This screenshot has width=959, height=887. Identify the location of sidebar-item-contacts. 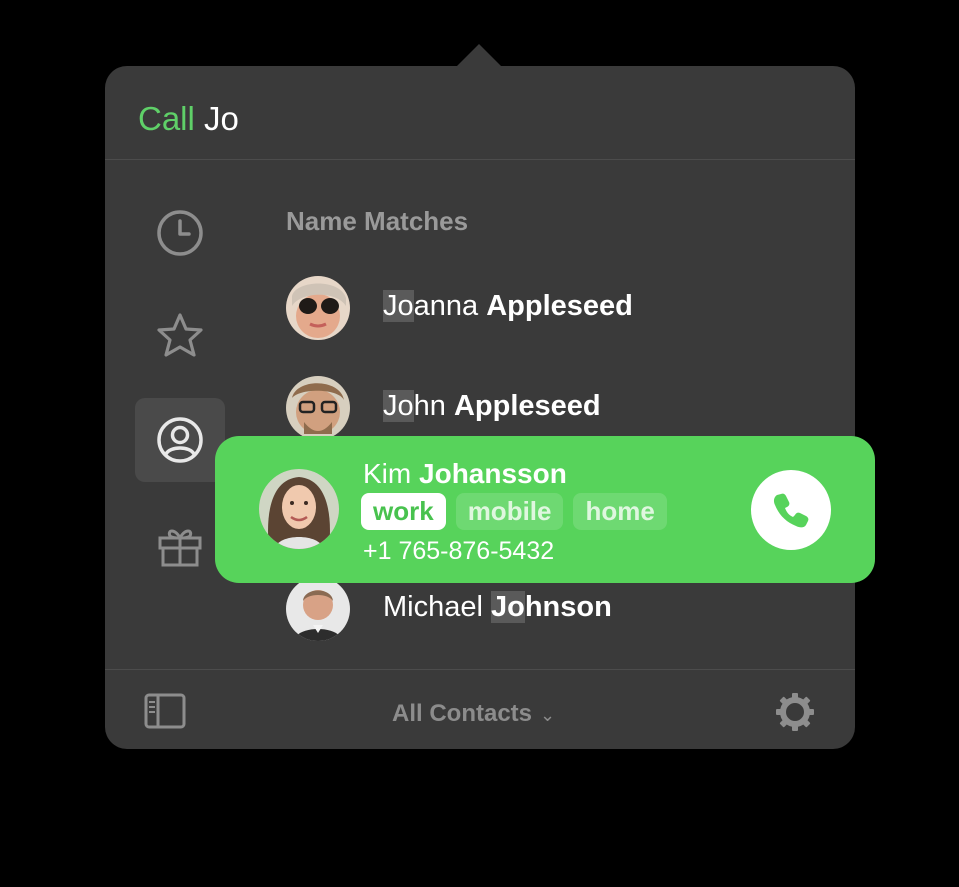
(180, 440).